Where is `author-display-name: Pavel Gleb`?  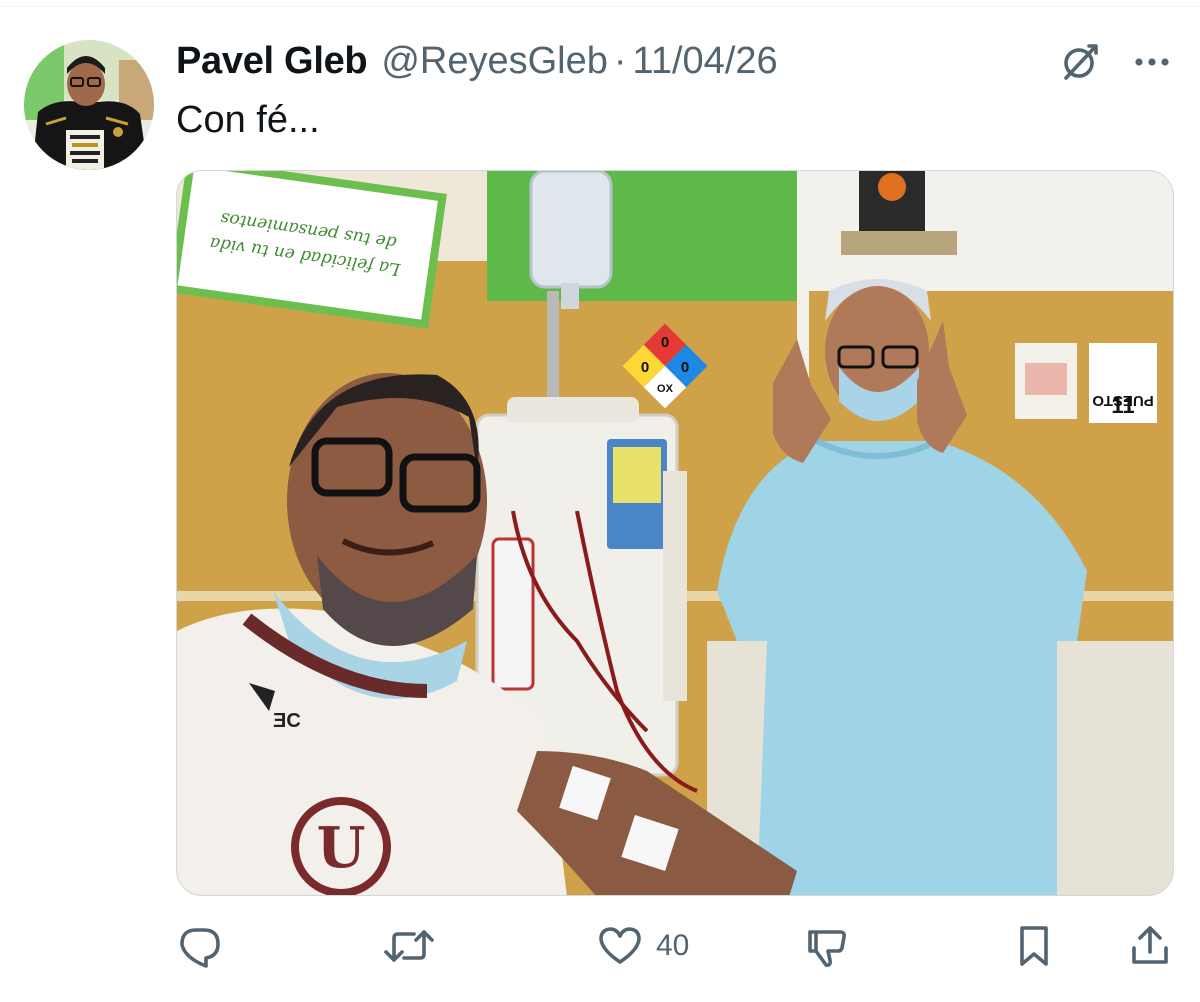
author-display-name: Pavel Gleb is located at coordinates (272, 61).